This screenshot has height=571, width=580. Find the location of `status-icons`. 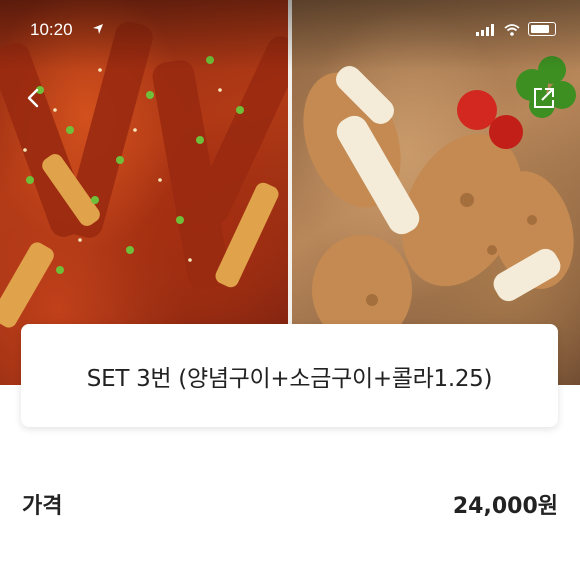

status-icons is located at coordinates (516, 29).